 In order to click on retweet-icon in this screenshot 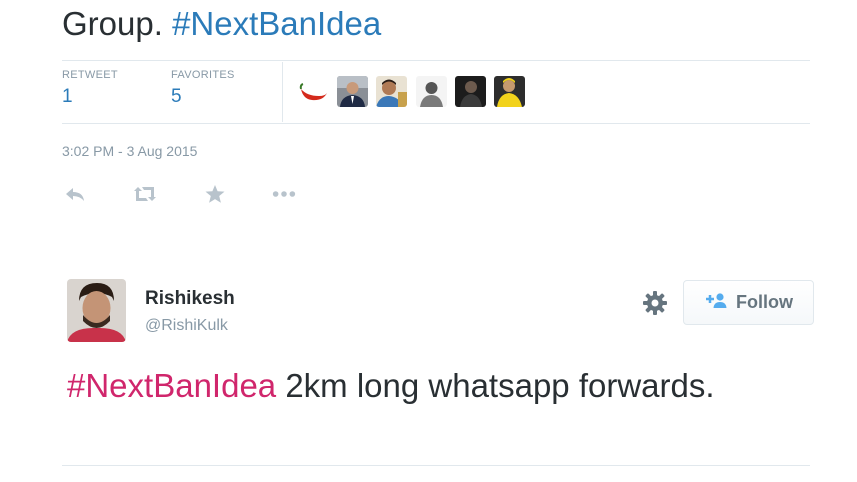, I will do `click(145, 194)`.